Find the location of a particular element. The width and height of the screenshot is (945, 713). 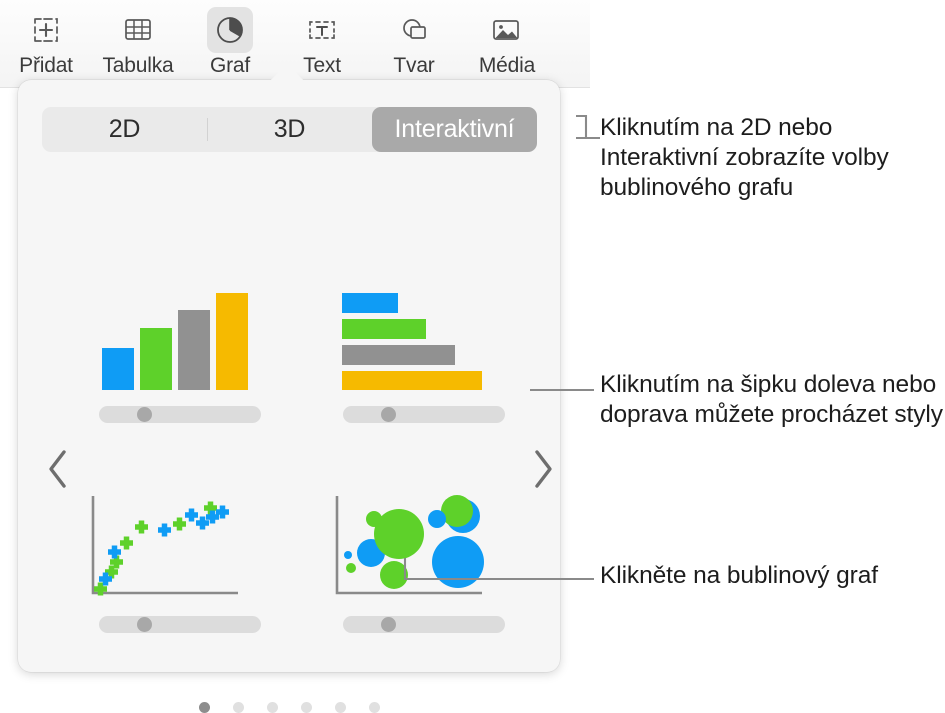

segment-3d: 3D is located at coordinates (289, 129).